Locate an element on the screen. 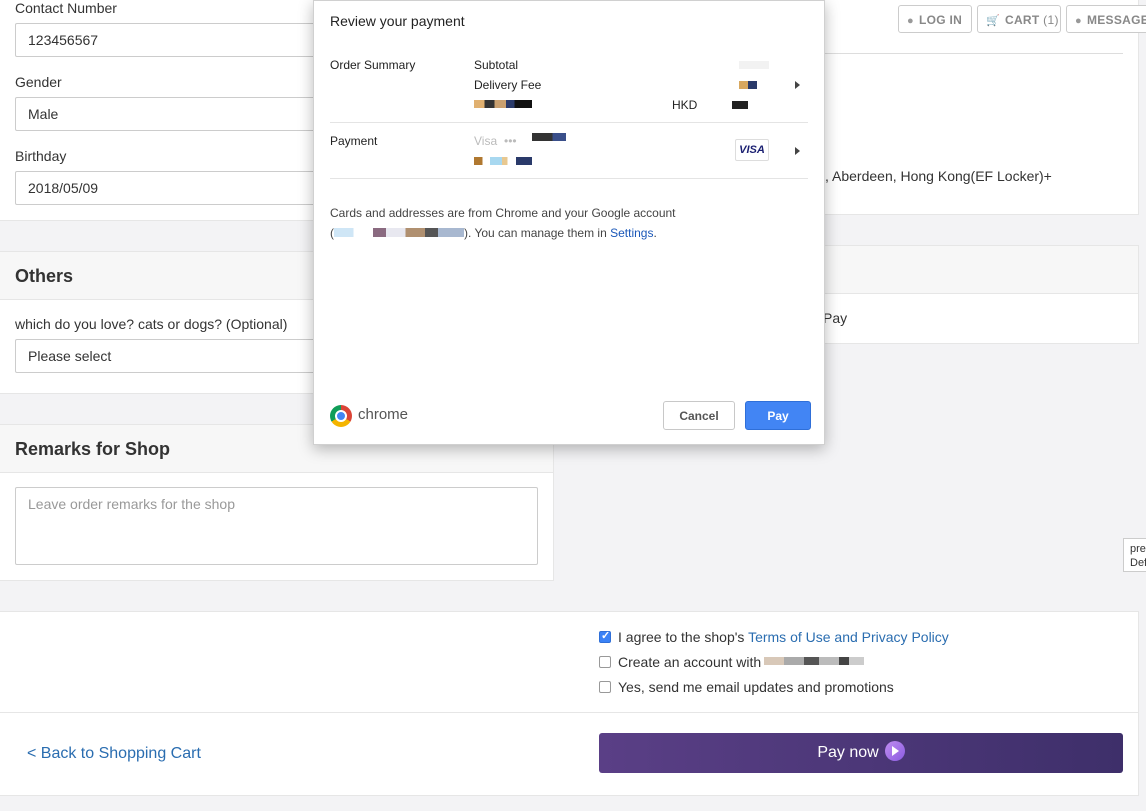 This screenshot has width=1146, height=811. terms-link: Terms of Use and Privacy Policy is located at coordinates (848, 637).